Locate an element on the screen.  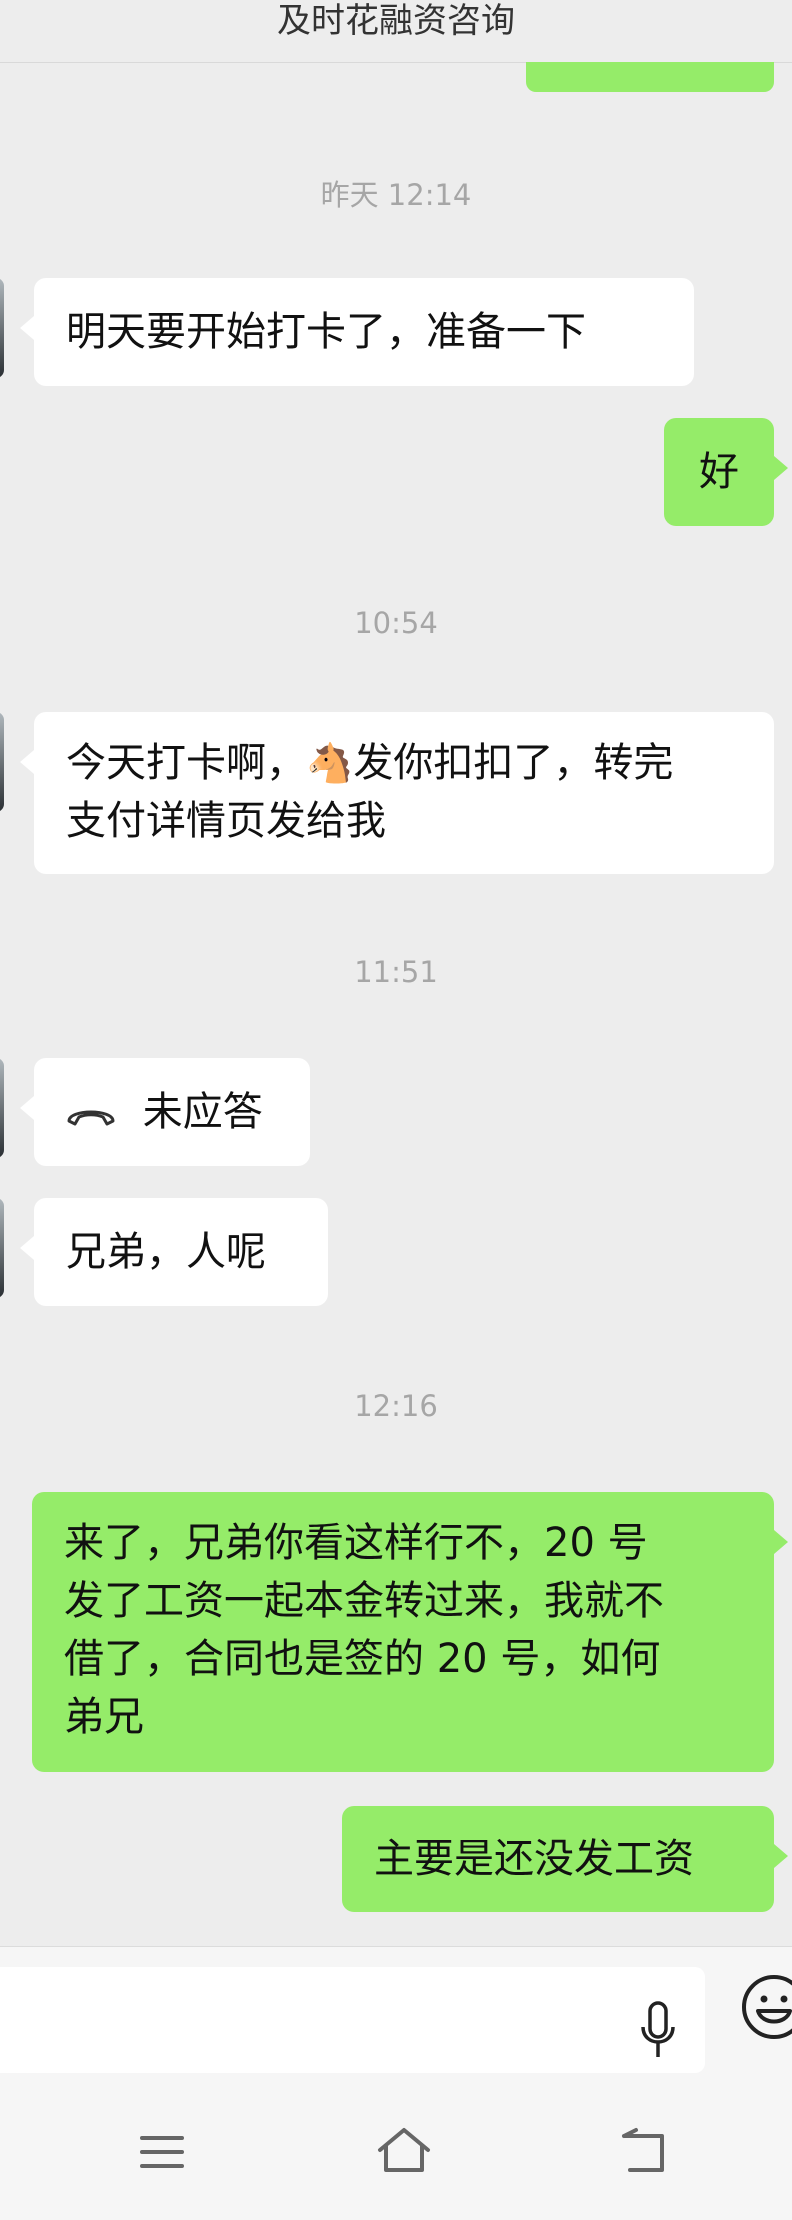
message-text: 主要是还没发工资 is located at coordinates (534, 1859).